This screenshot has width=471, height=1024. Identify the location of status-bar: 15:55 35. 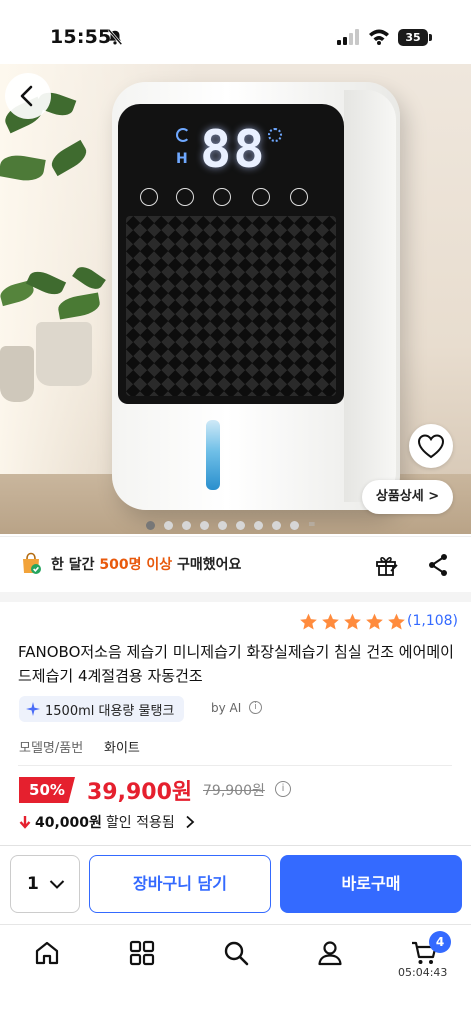
(235, 32).